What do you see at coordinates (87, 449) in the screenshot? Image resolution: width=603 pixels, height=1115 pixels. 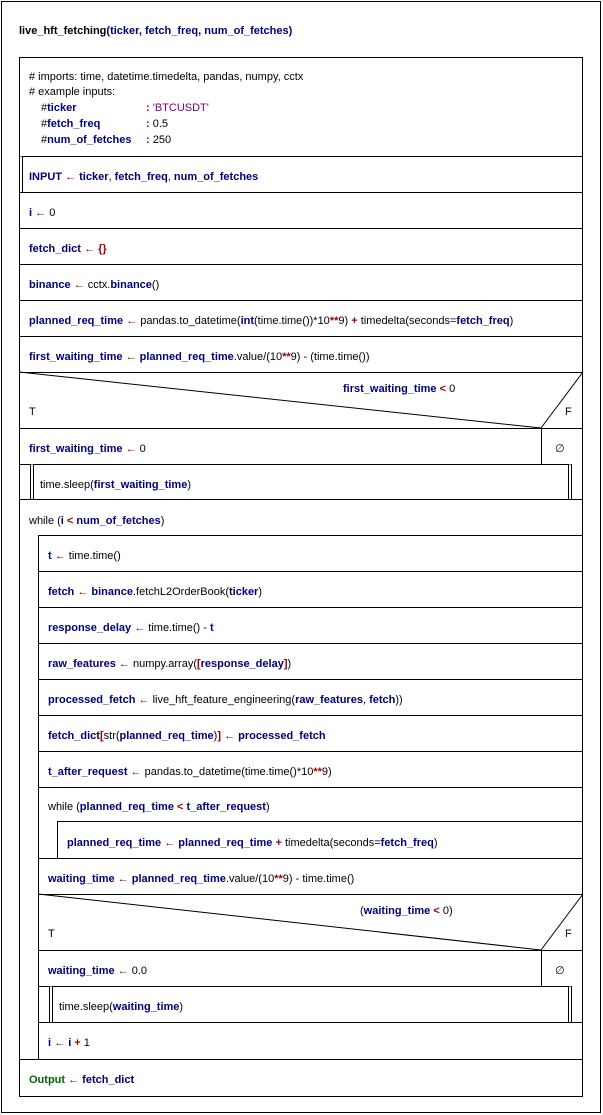 I see `if1-then-text: first_waiting_time ← 0` at bounding box center [87, 449].